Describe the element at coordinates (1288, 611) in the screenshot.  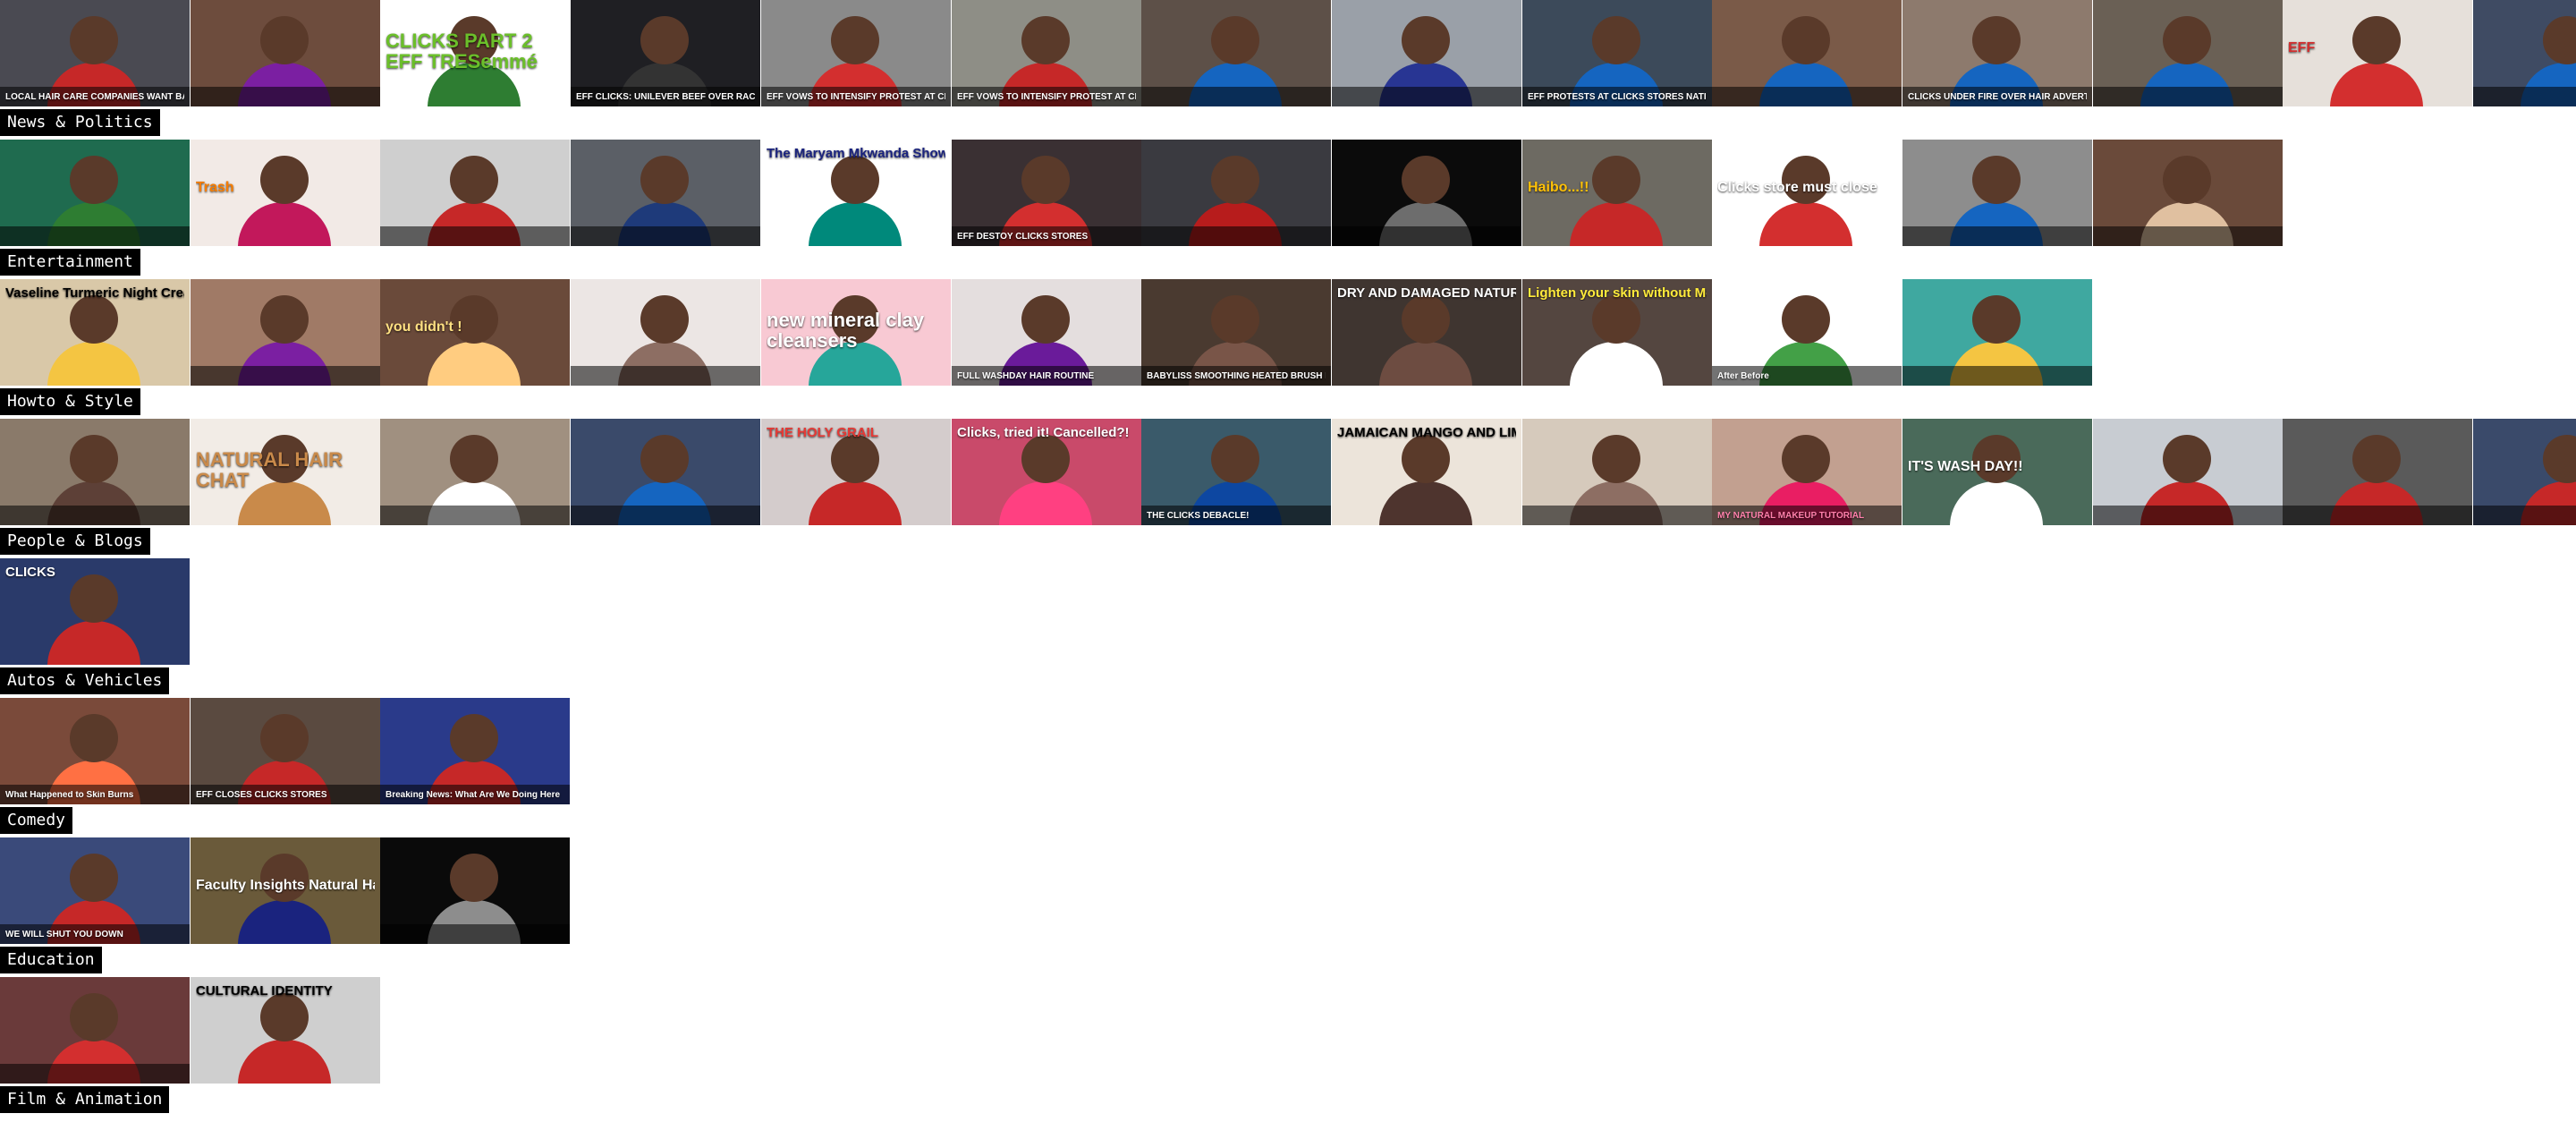
I see `thumbnail-row: CLICKS` at that location.